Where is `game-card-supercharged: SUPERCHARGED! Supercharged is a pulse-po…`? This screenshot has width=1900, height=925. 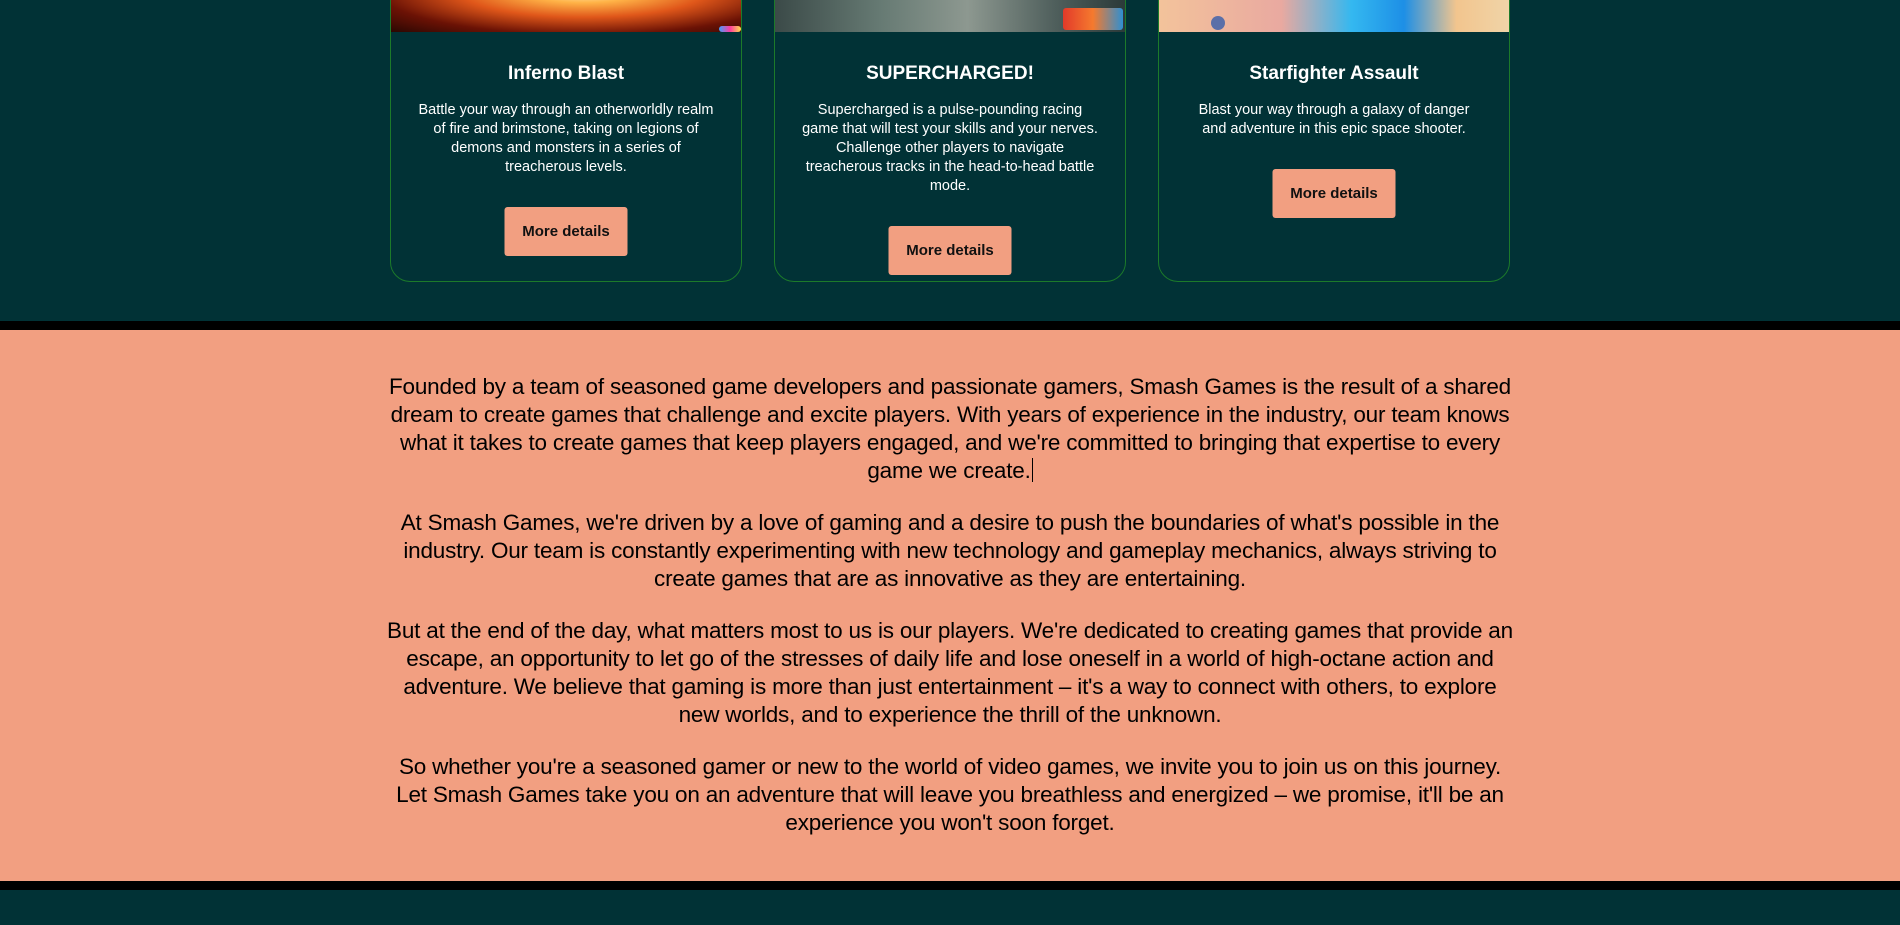
game-card-supercharged: SUPERCHARGED! Supercharged is a pulse-po… is located at coordinates (950, 141).